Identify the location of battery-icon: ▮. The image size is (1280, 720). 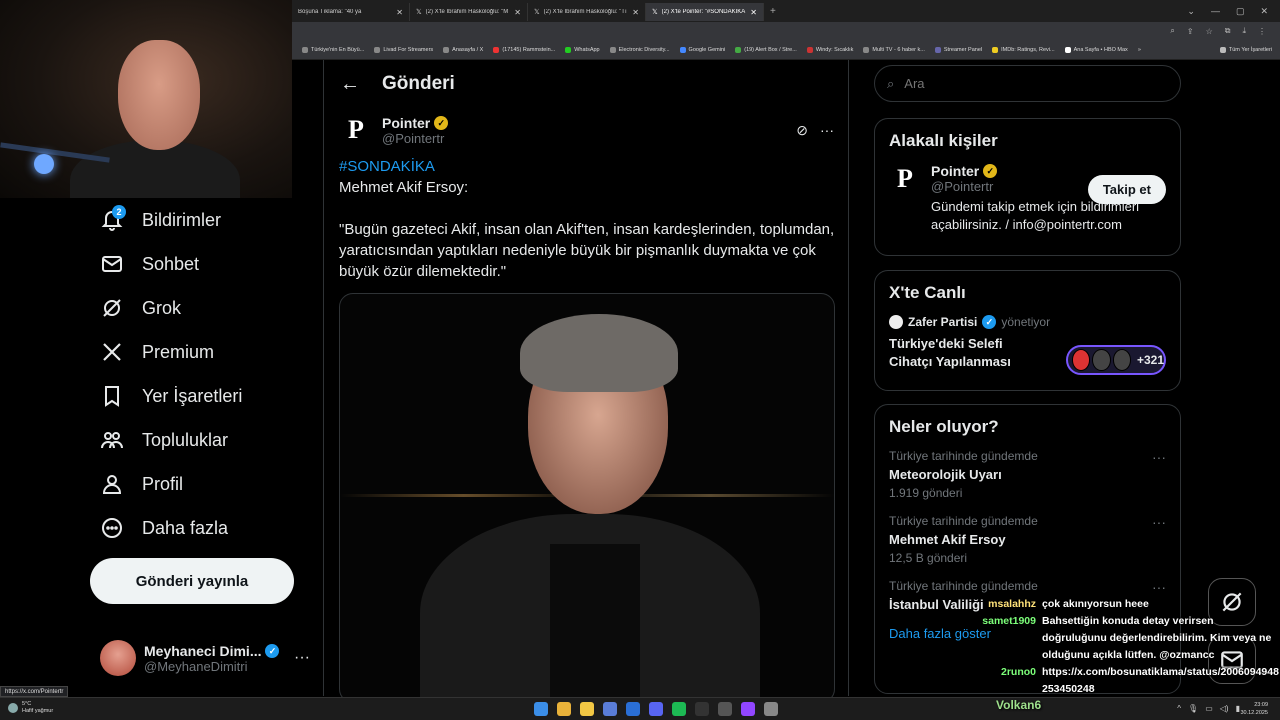
(1238, 708).